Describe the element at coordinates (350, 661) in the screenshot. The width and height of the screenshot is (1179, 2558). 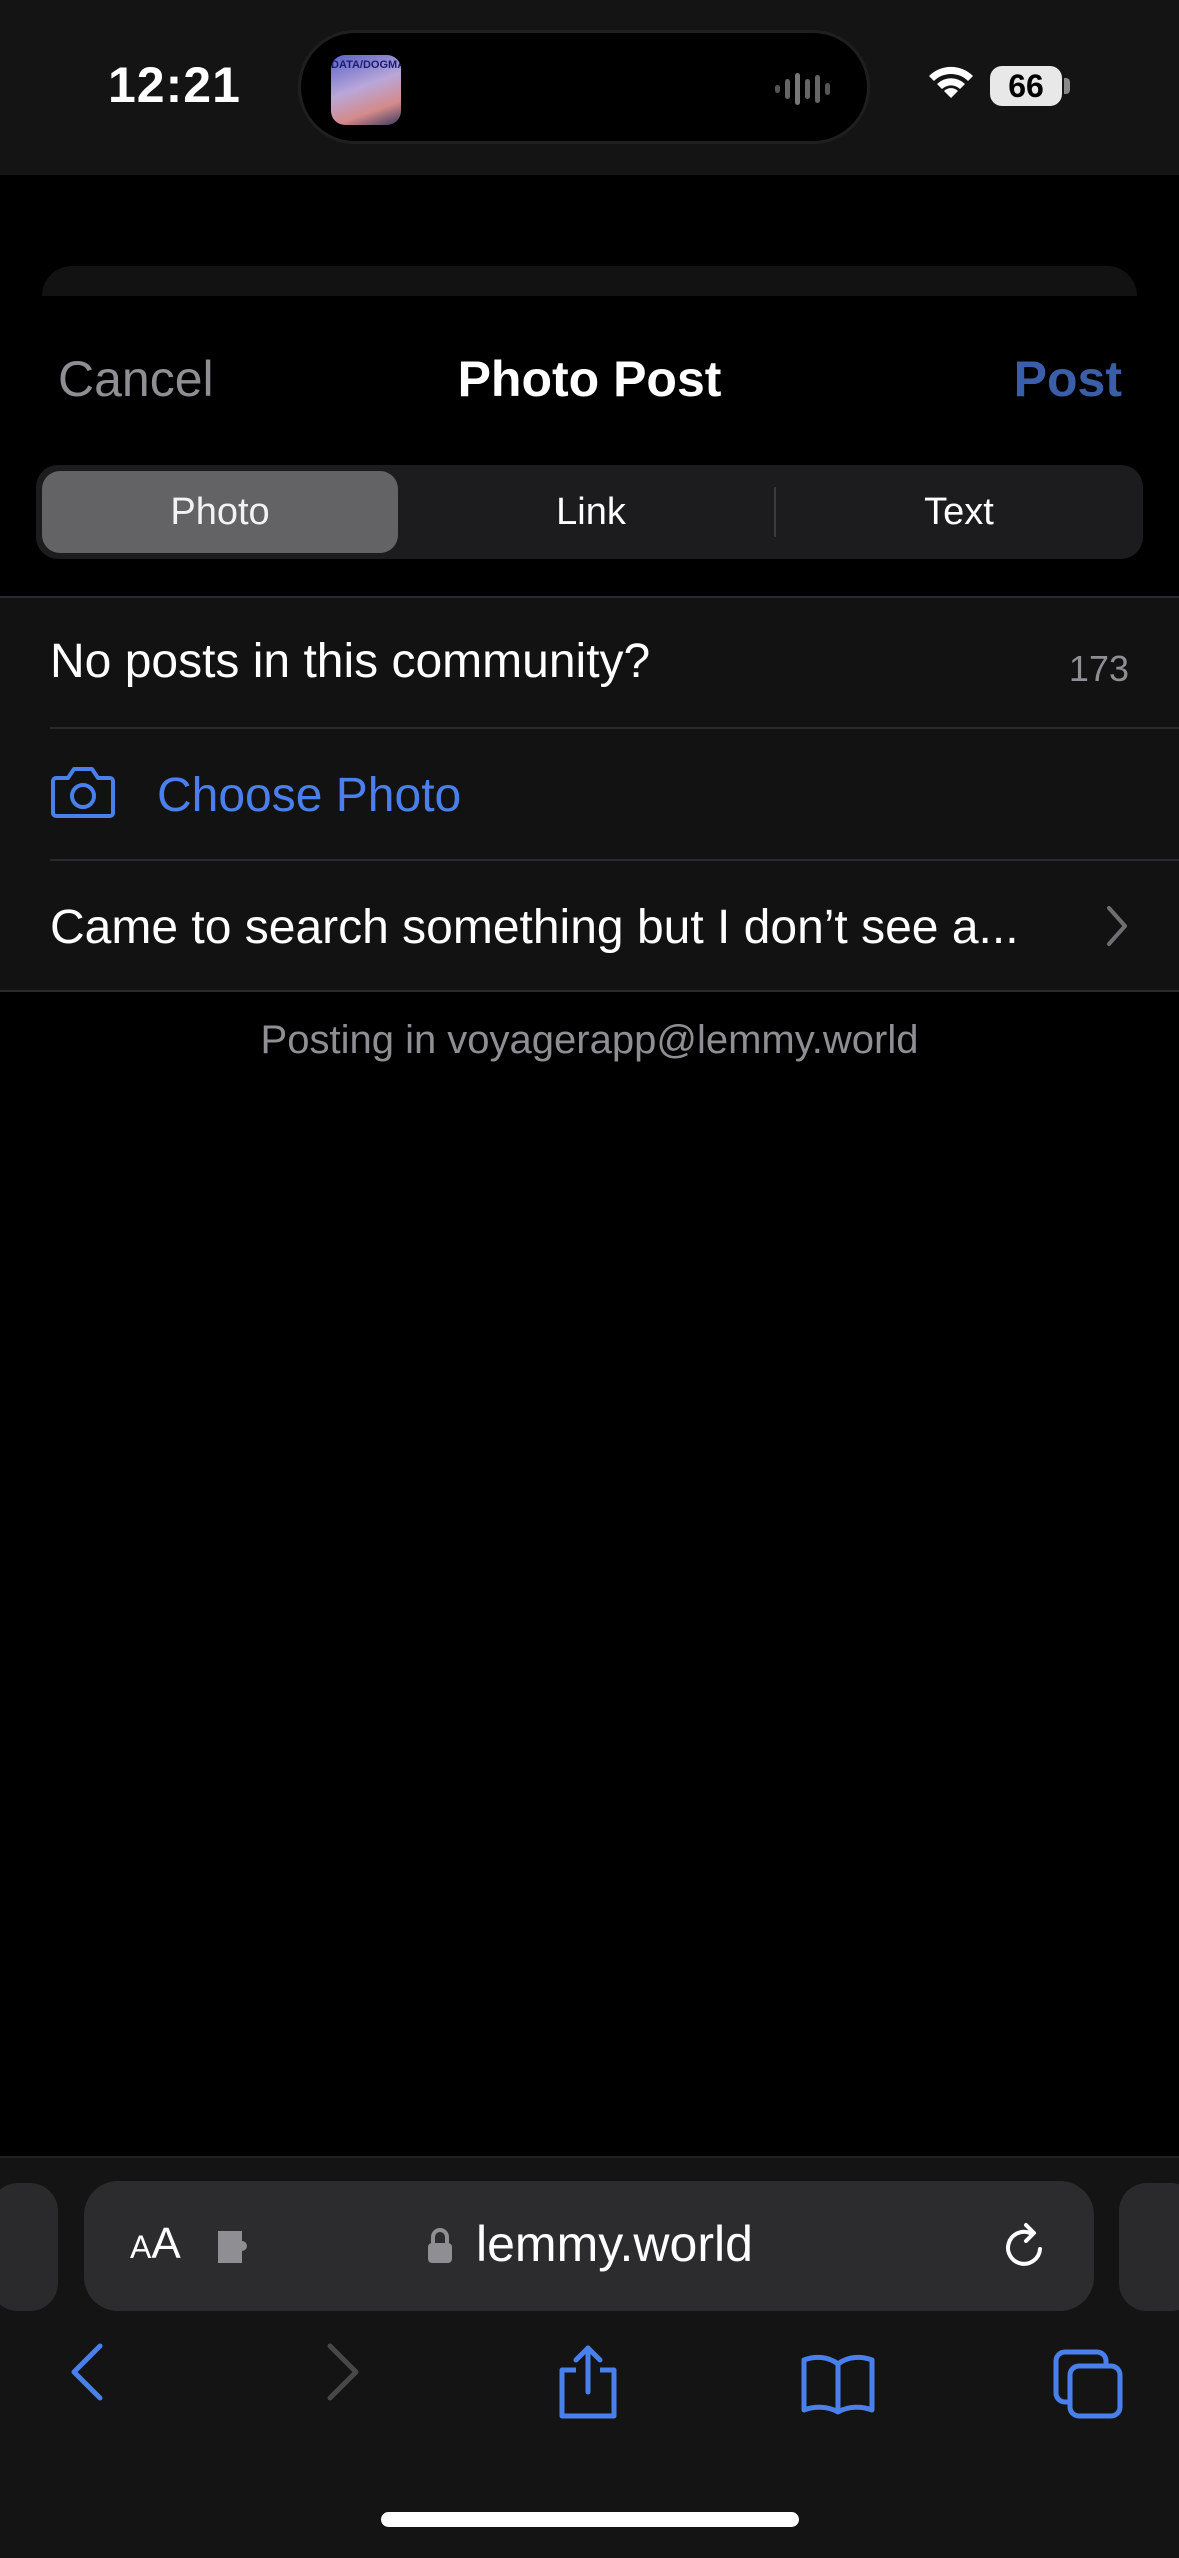
I see `title-input: No posts in this community?` at that location.